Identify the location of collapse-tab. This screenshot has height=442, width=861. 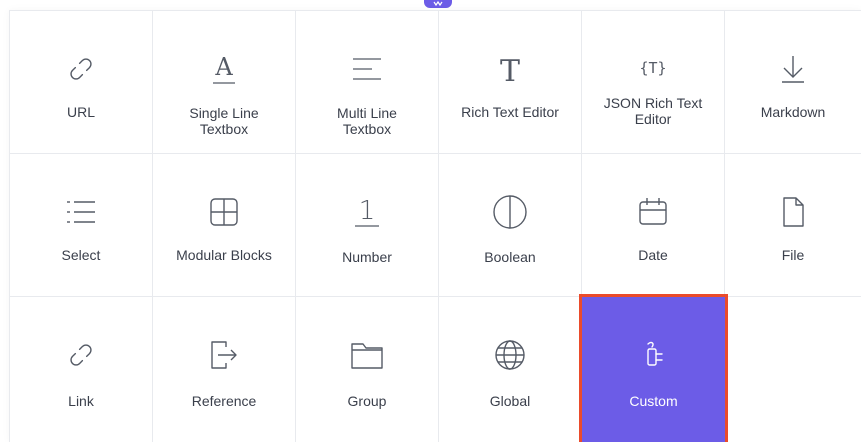
(438, 4).